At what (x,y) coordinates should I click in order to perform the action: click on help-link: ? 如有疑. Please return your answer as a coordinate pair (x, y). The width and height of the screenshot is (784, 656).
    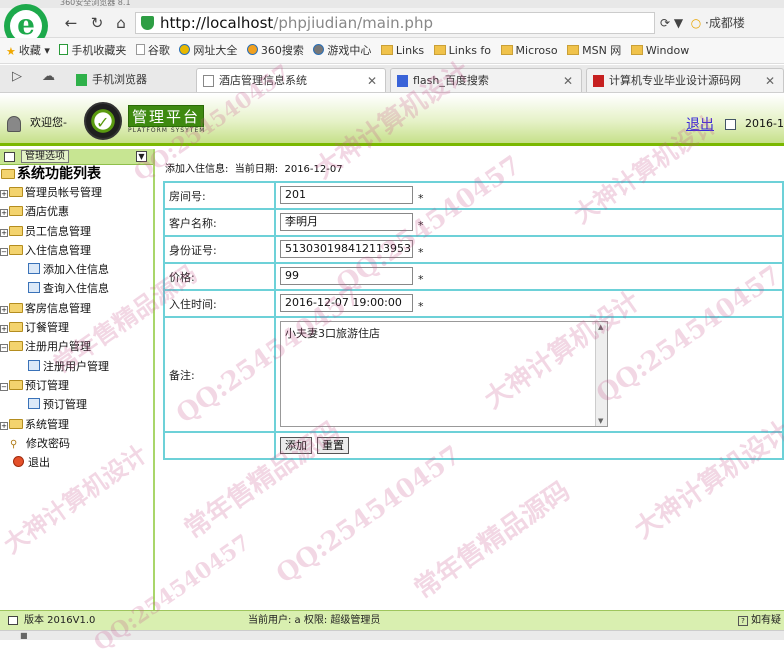
    Looking at the image, I should click on (759, 620).